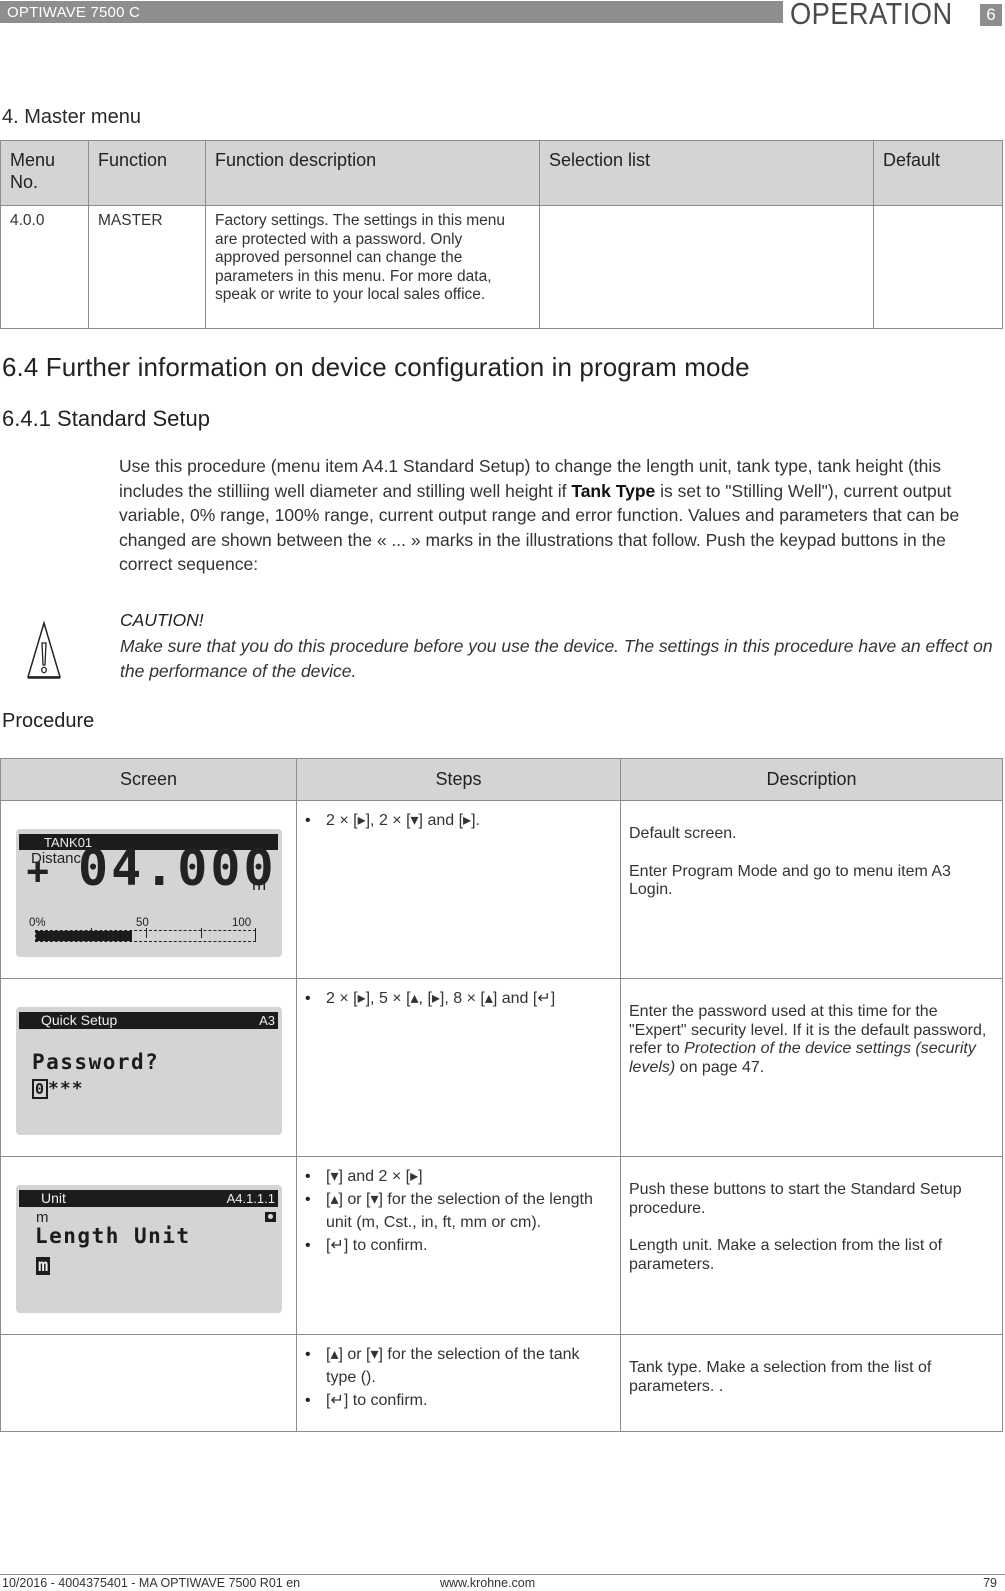  What do you see at coordinates (38, 872) in the screenshot?
I see `lcd-sign: +` at bounding box center [38, 872].